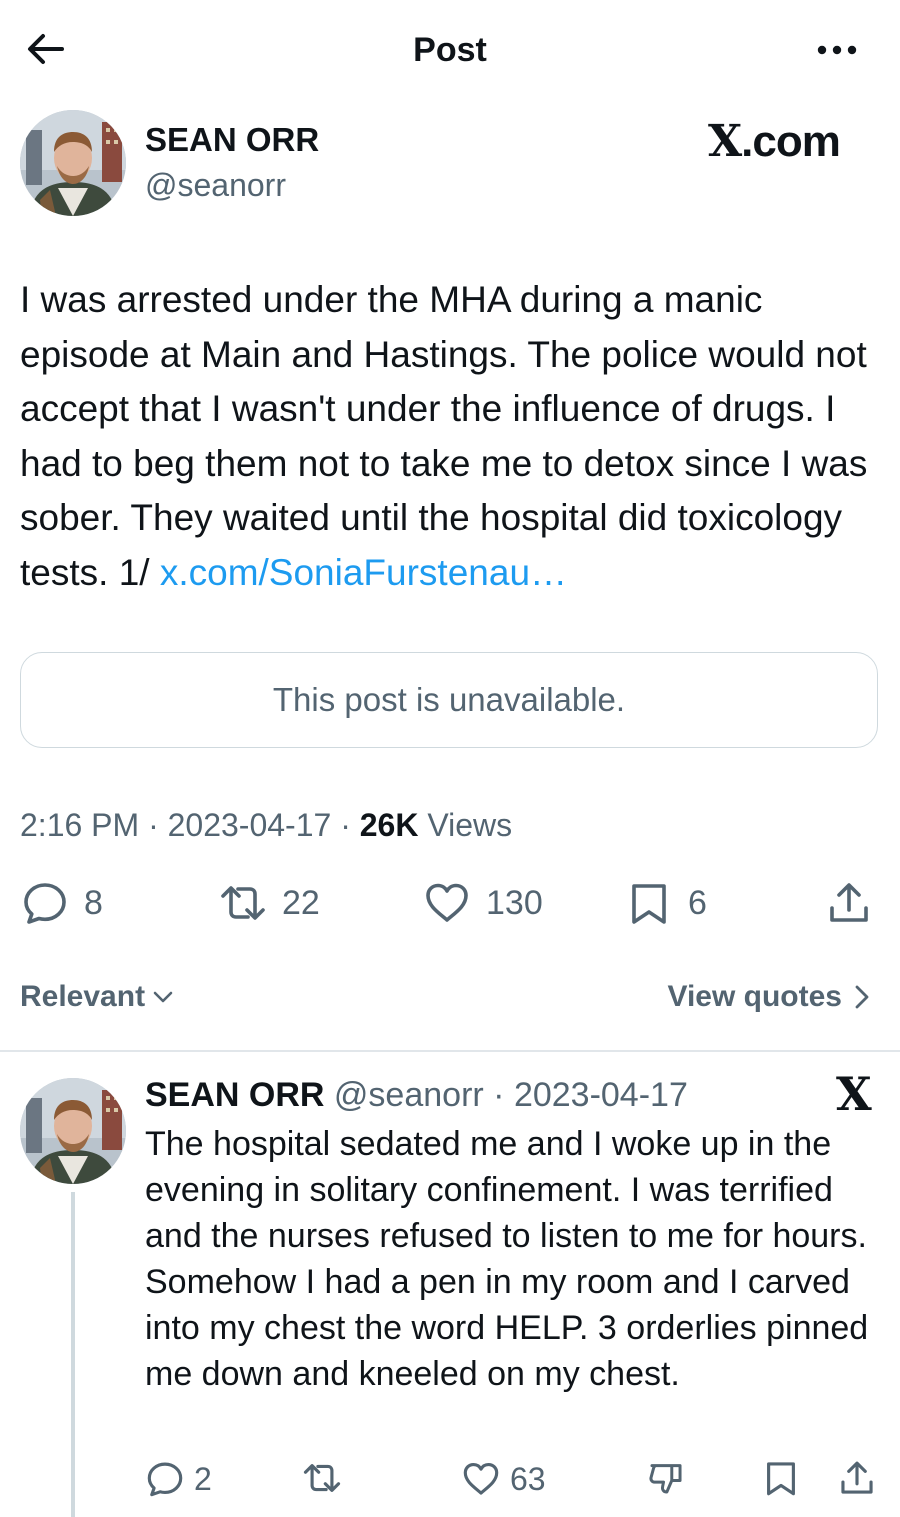  What do you see at coordinates (755, 996) in the screenshot?
I see `view-quotes-label: View quotes` at bounding box center [755, 996].